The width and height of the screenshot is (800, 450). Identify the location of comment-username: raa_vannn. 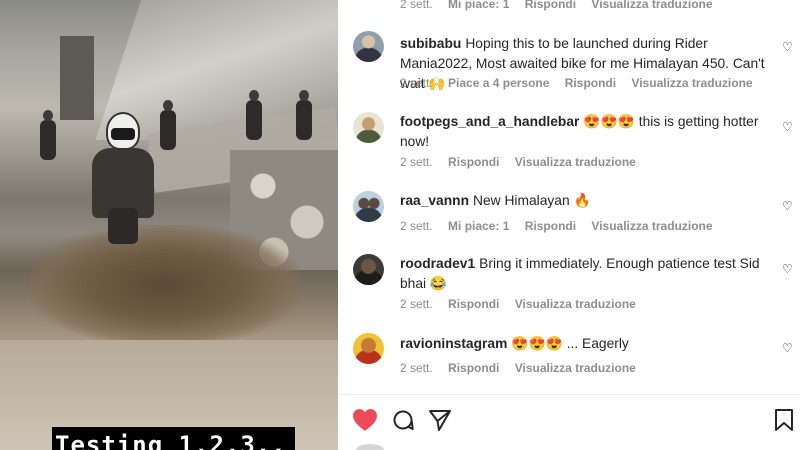
(434, 200).